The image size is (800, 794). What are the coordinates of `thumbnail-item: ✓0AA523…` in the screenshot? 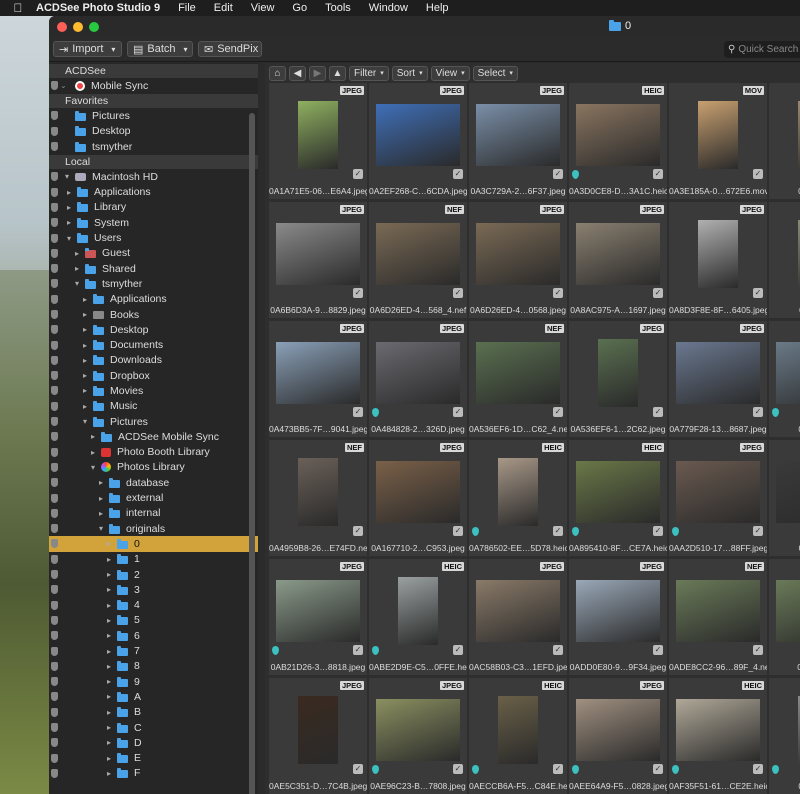 It's located at (784, 498).